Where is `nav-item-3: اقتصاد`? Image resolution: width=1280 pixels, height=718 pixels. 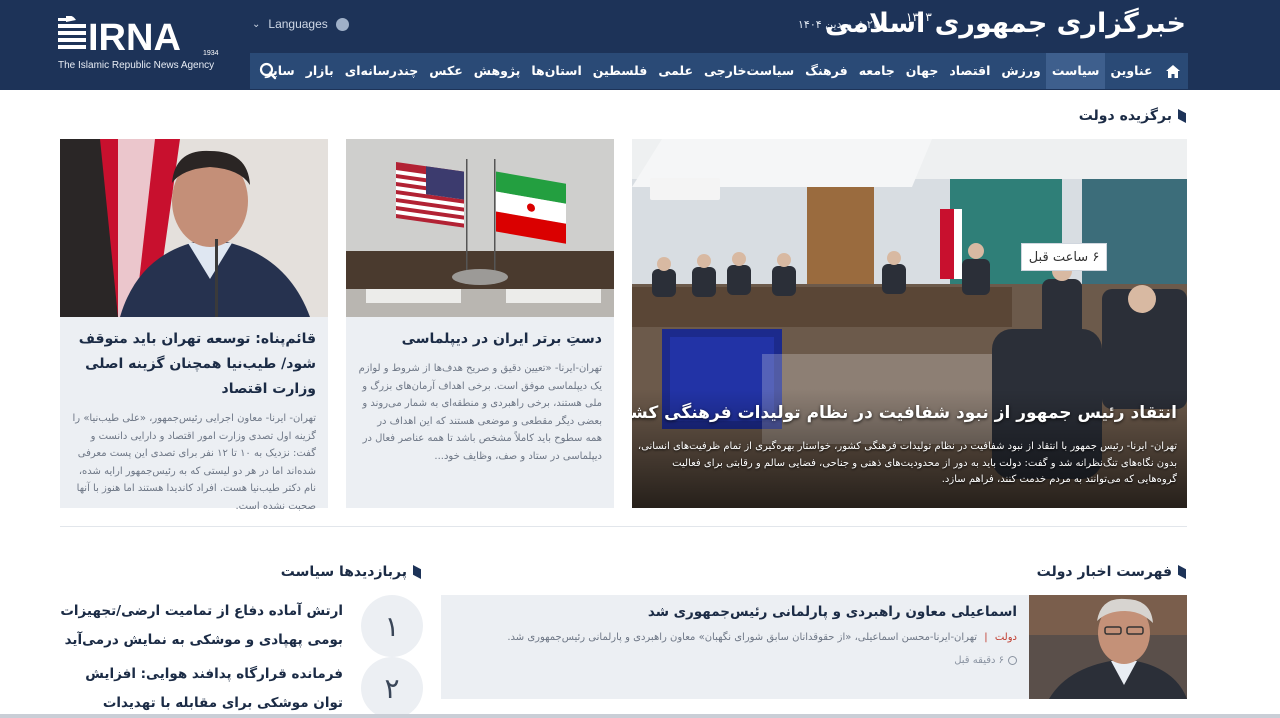 nav-item-3: اقتصاد is located at coordinates (970, 71).